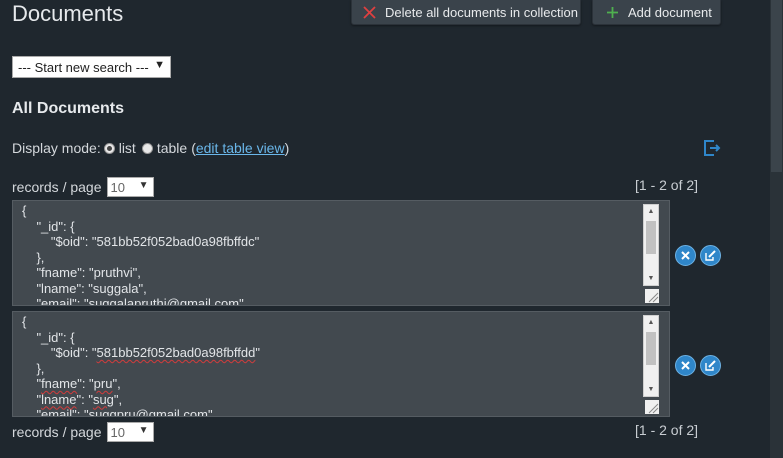 This screenshot has height=458, width=783. I want to click on page-scrollbar, so click(776, 229).